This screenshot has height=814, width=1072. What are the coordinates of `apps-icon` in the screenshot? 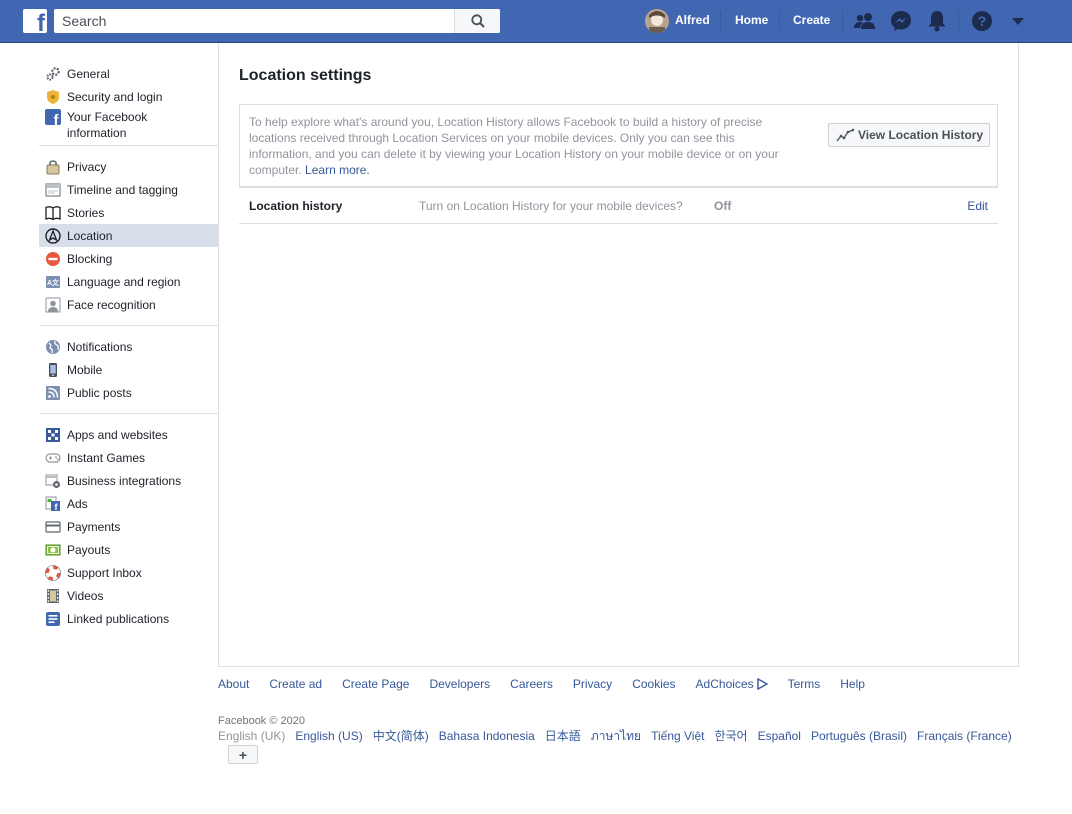 It's located at (53, 435).